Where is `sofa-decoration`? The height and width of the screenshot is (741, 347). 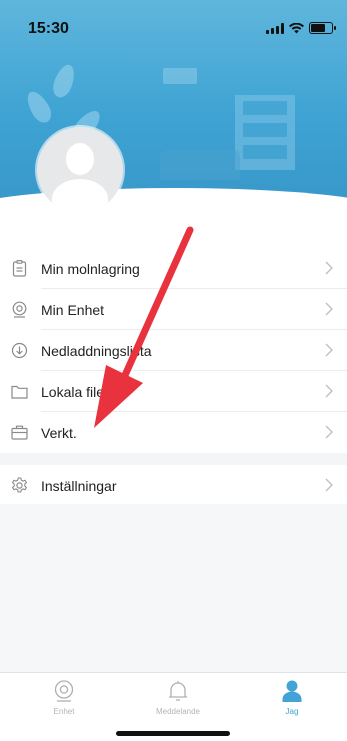 sofa-decoration is located at coordinates (200, 165).